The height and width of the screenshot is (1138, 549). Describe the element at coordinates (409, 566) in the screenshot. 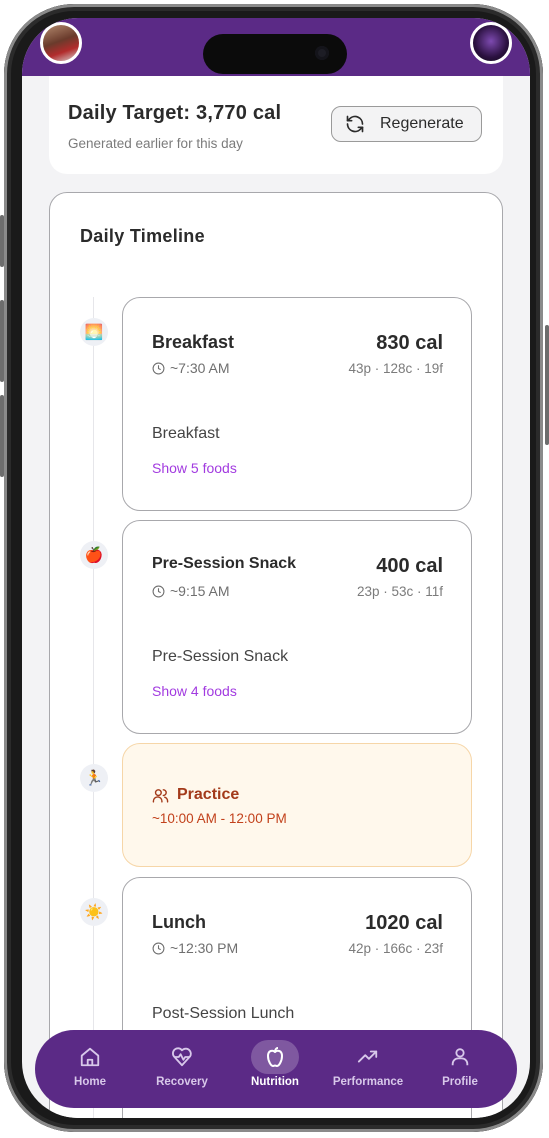

I see `meal-calories: 400 cal` at that location.